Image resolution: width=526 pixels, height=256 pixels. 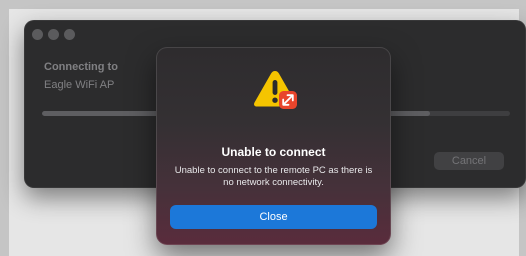 What do you see at coordinates (273, 217) in the screenshot?
I see `close-button: Close` at bounding box center [273, 217].